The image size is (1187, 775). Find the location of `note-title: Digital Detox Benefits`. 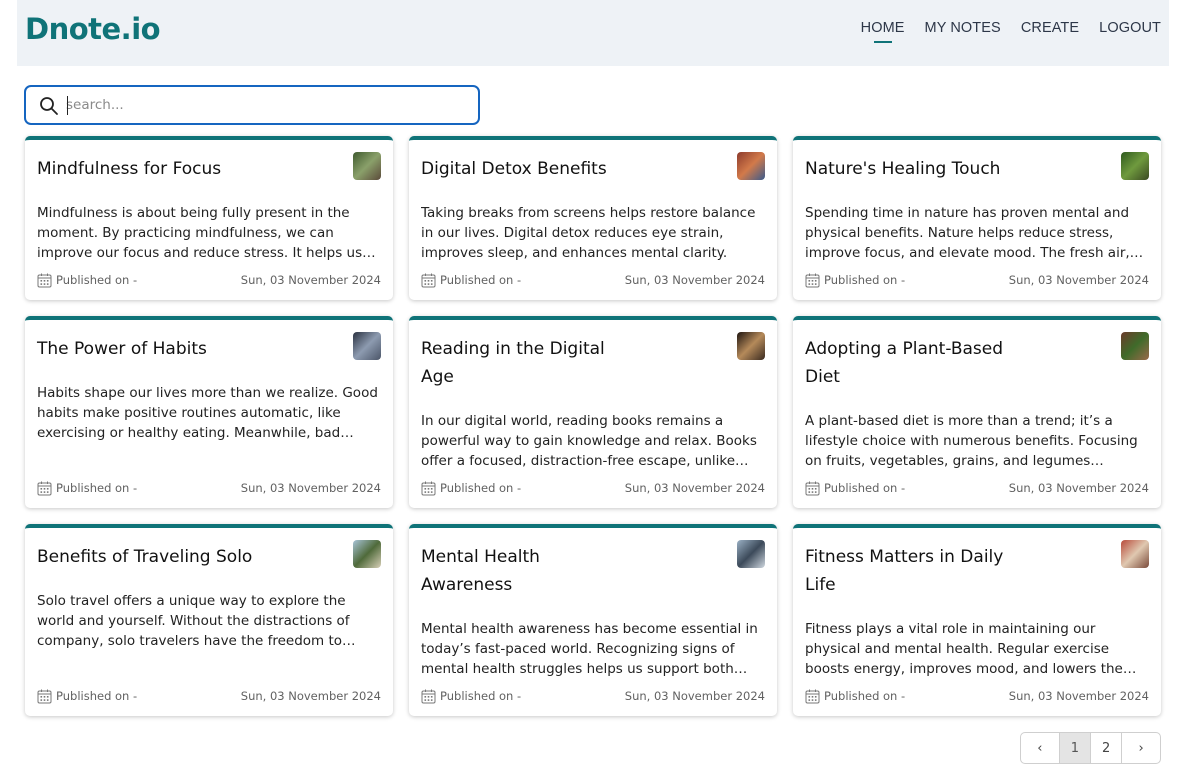

note-title: Digital Detox Benefits is located at coordinates (571, 169).